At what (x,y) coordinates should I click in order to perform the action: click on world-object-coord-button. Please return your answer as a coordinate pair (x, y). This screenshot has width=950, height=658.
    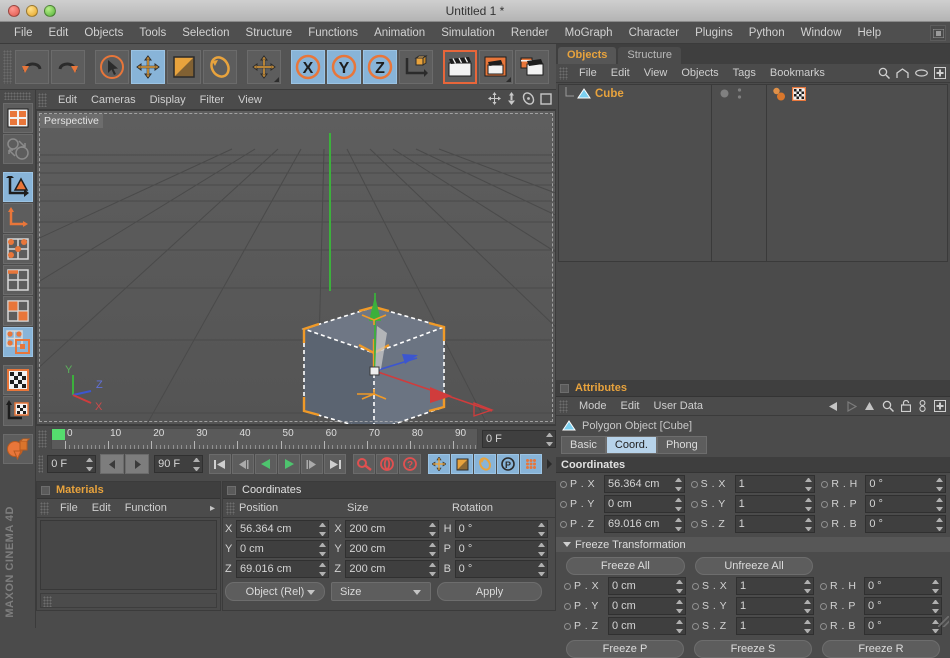
    Looking at the image, I should click on (416, 66).